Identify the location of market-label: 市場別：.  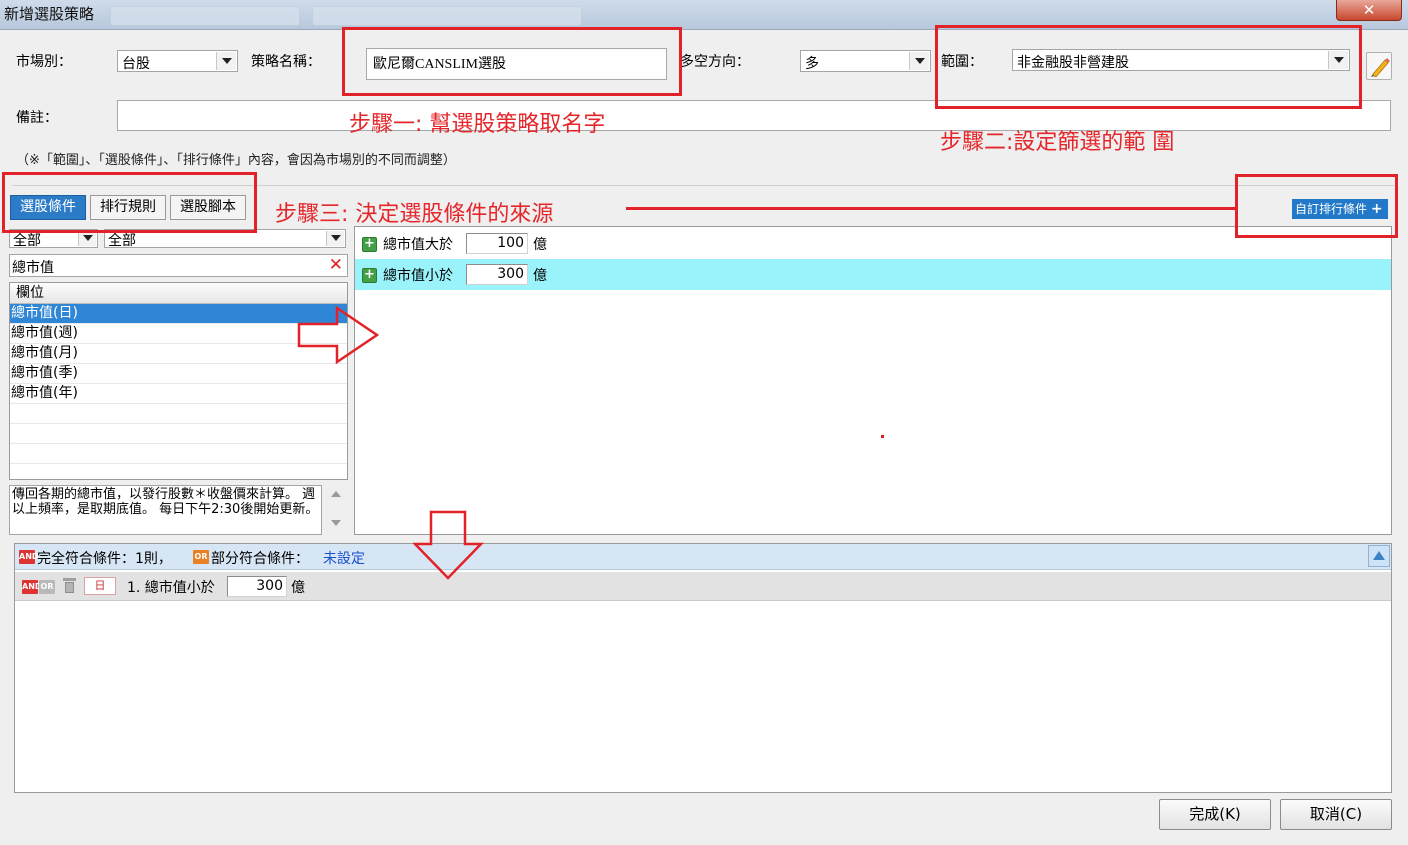
(44, 62).